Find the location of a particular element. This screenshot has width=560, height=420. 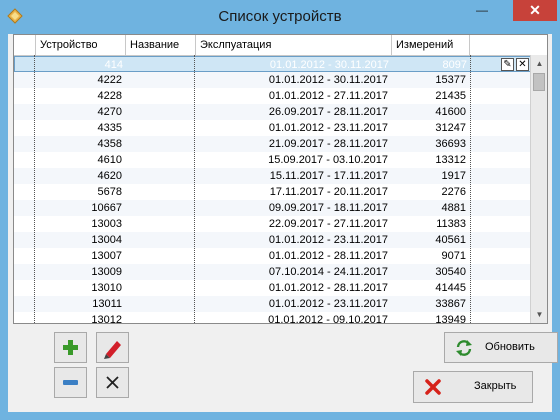

table-row: 4620 15.11.2017 - 17.11.2017 1917 is located at coordinates (273, 176).